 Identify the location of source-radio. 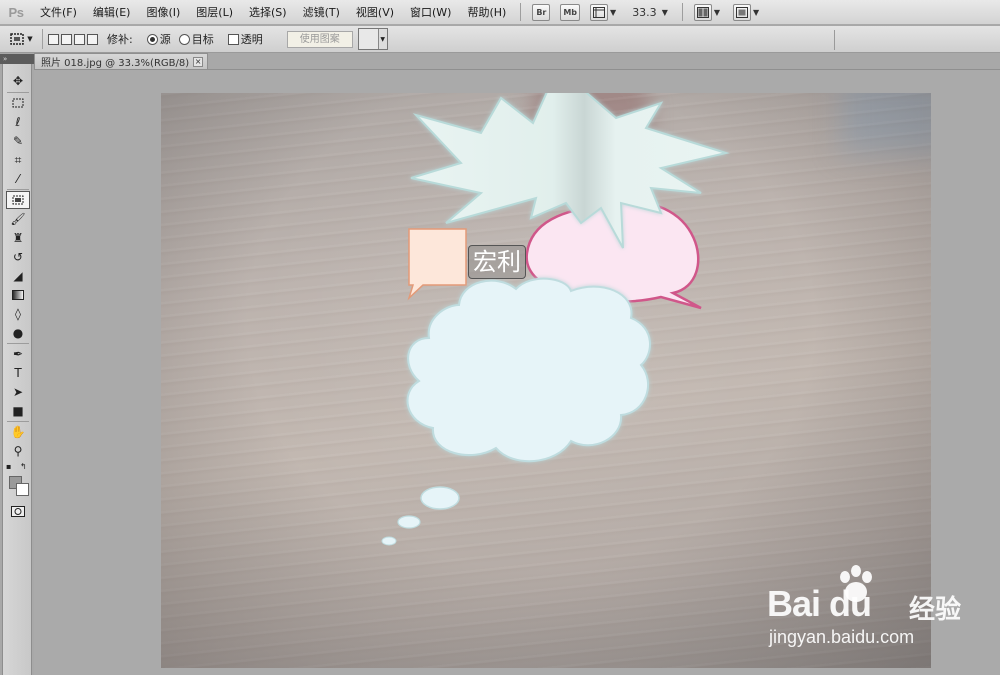
(152, 39).